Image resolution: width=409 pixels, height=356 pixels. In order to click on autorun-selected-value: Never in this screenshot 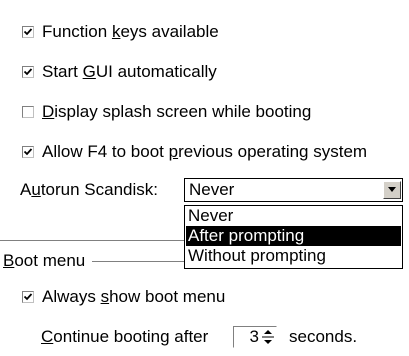, I will do `click(212, 189)`.